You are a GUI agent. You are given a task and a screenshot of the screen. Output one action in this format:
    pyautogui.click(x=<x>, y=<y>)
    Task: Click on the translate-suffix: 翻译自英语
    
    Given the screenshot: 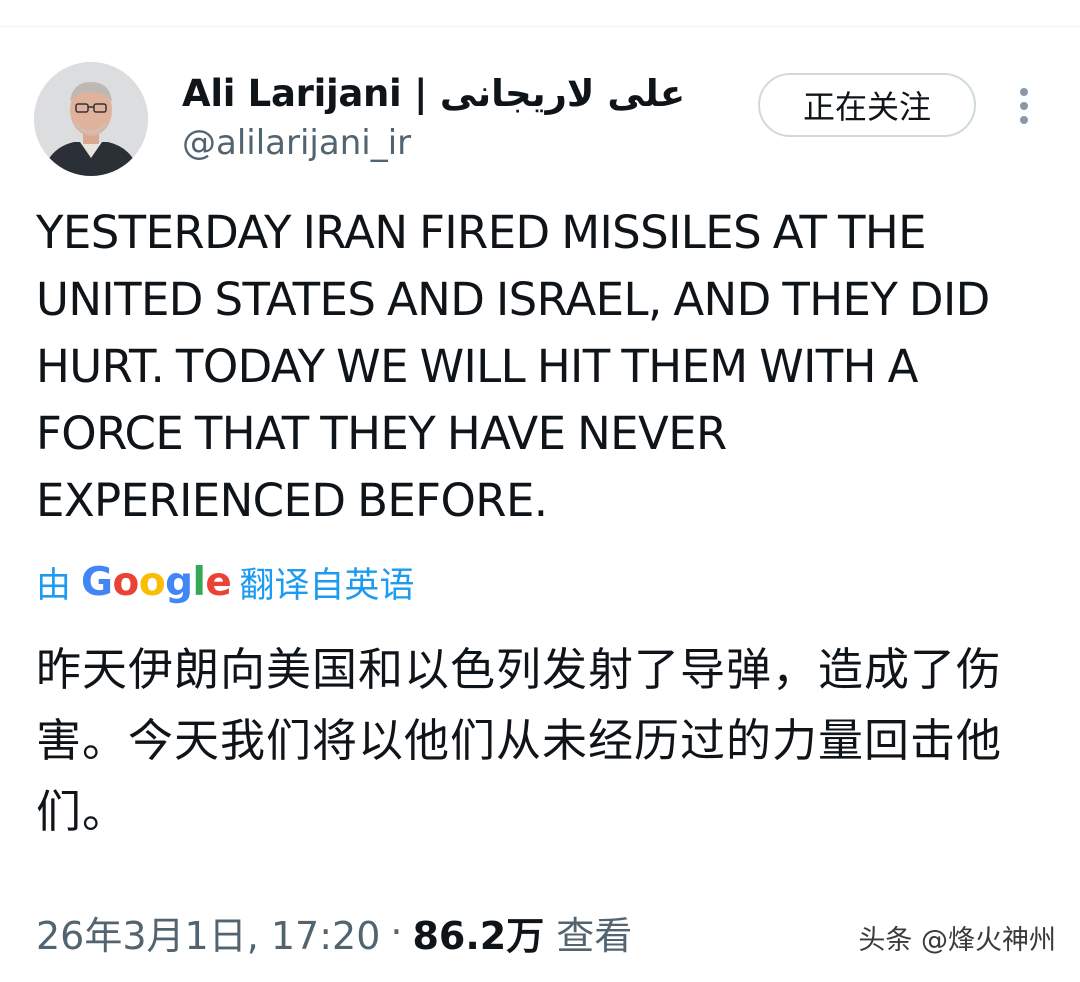 What is the action you would take?
    pyautogui.click(x=327, y=585)
    